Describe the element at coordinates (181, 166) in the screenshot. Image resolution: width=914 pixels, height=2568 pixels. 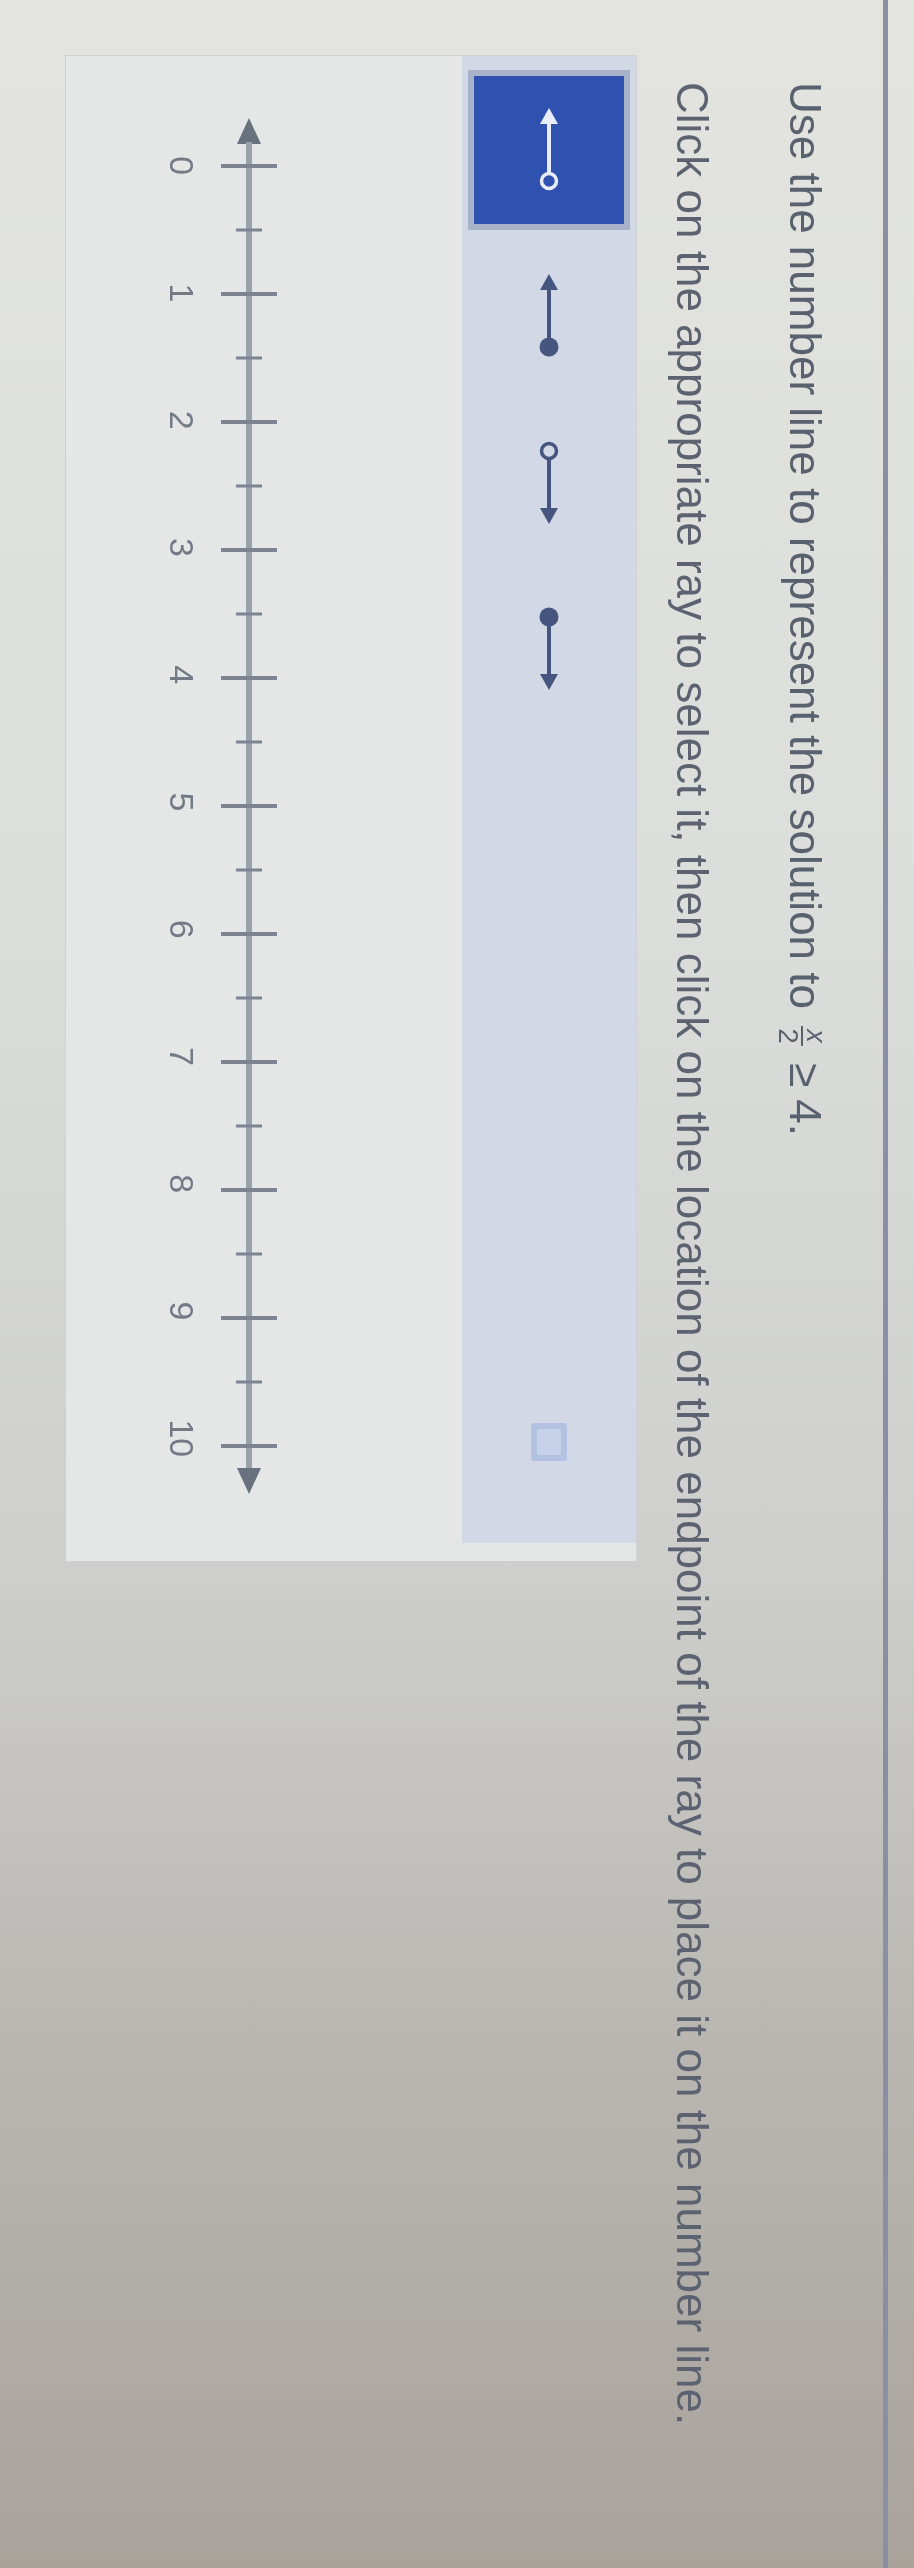
I see `tick-label: 0` at that location.